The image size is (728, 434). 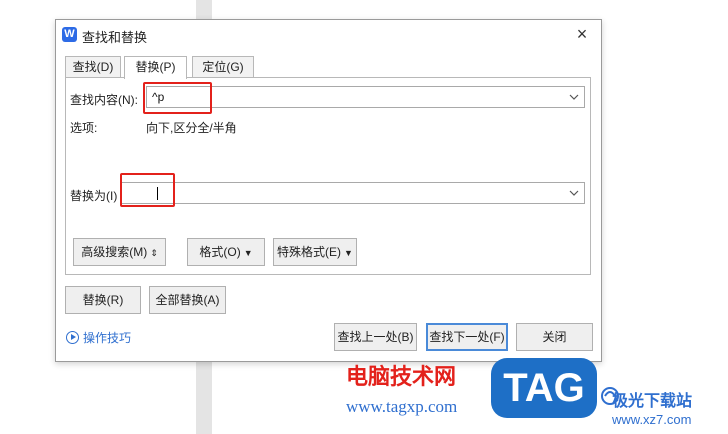 I want to click on format-button: 格式(O) ▼, so click(x=226, y=252).